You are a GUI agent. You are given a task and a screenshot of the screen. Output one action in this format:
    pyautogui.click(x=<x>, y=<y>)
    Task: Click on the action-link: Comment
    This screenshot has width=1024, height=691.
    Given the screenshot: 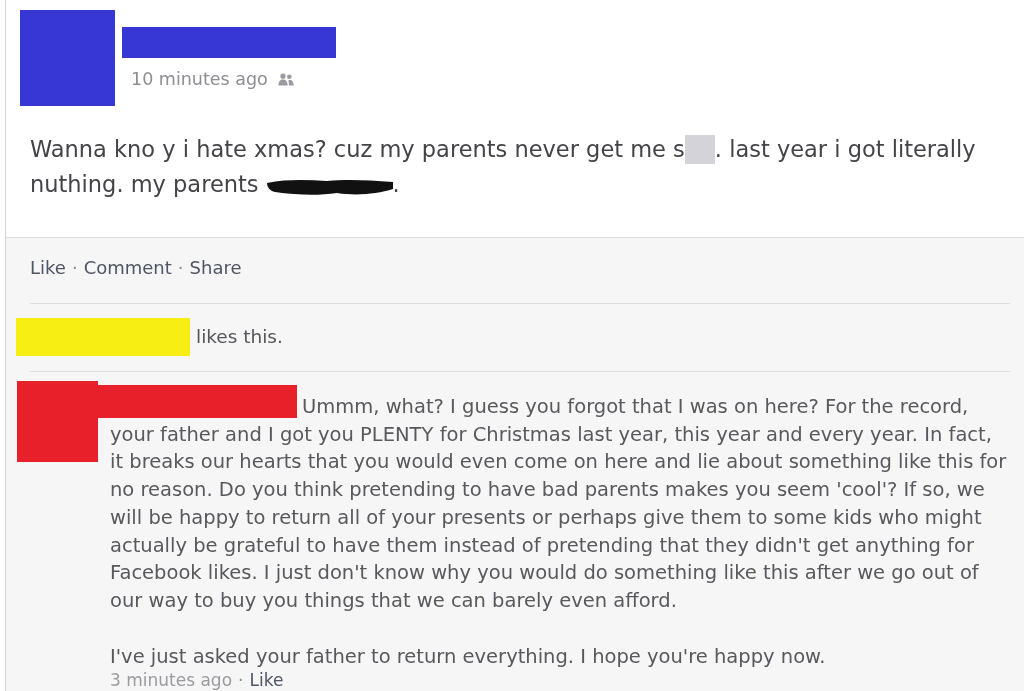 What is the action you would take?
    pyautogui.click(x=127, y=267)
    